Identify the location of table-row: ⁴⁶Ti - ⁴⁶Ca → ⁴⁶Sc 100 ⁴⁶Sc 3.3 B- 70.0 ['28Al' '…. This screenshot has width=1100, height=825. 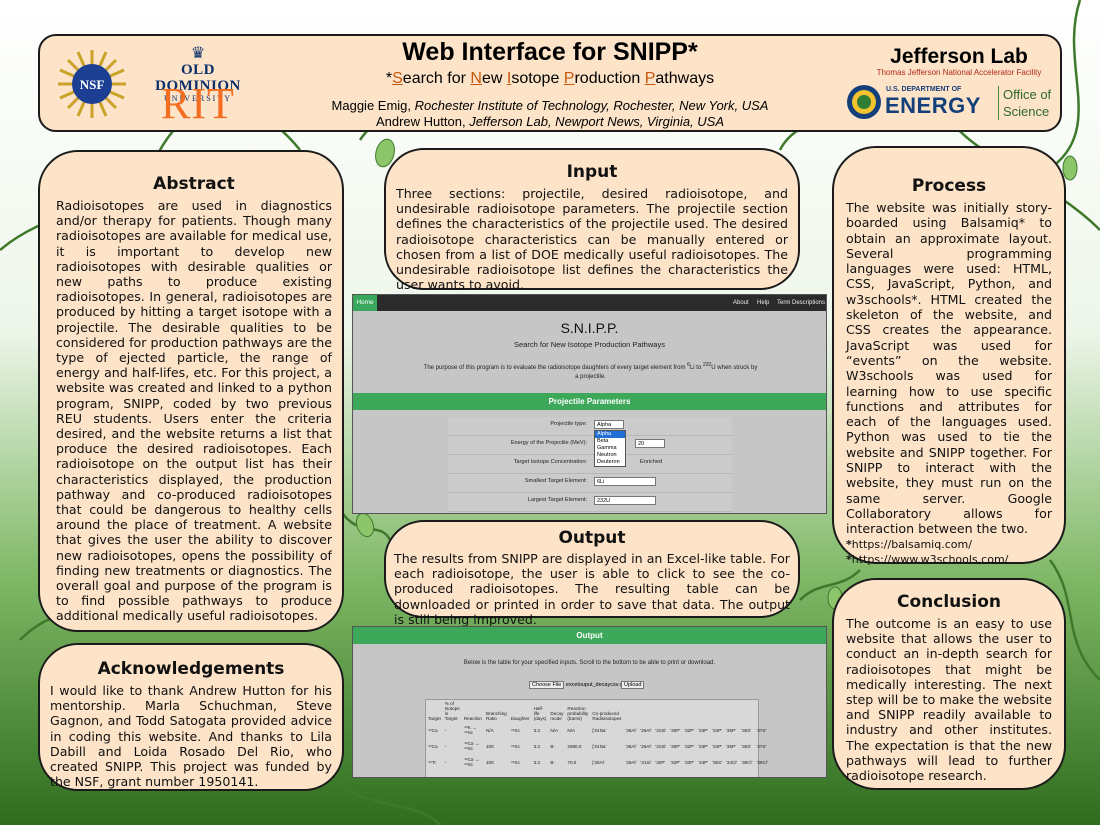
(598, 762).